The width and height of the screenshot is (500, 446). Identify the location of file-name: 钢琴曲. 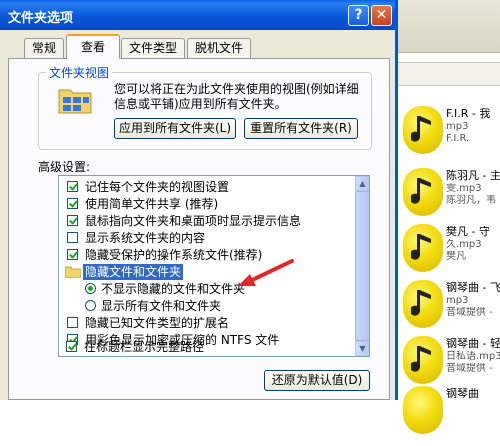
(462, 394).